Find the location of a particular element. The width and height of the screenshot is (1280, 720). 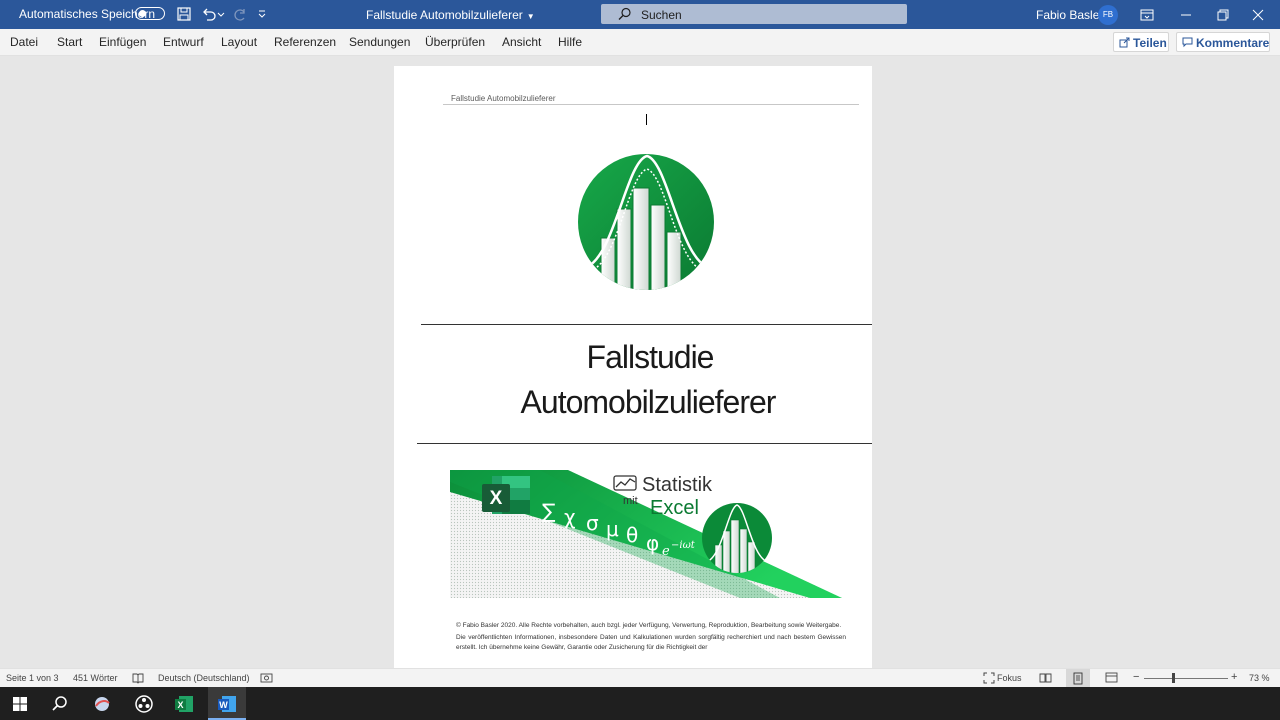

restore-icon is located at coordinates (1223, 15).